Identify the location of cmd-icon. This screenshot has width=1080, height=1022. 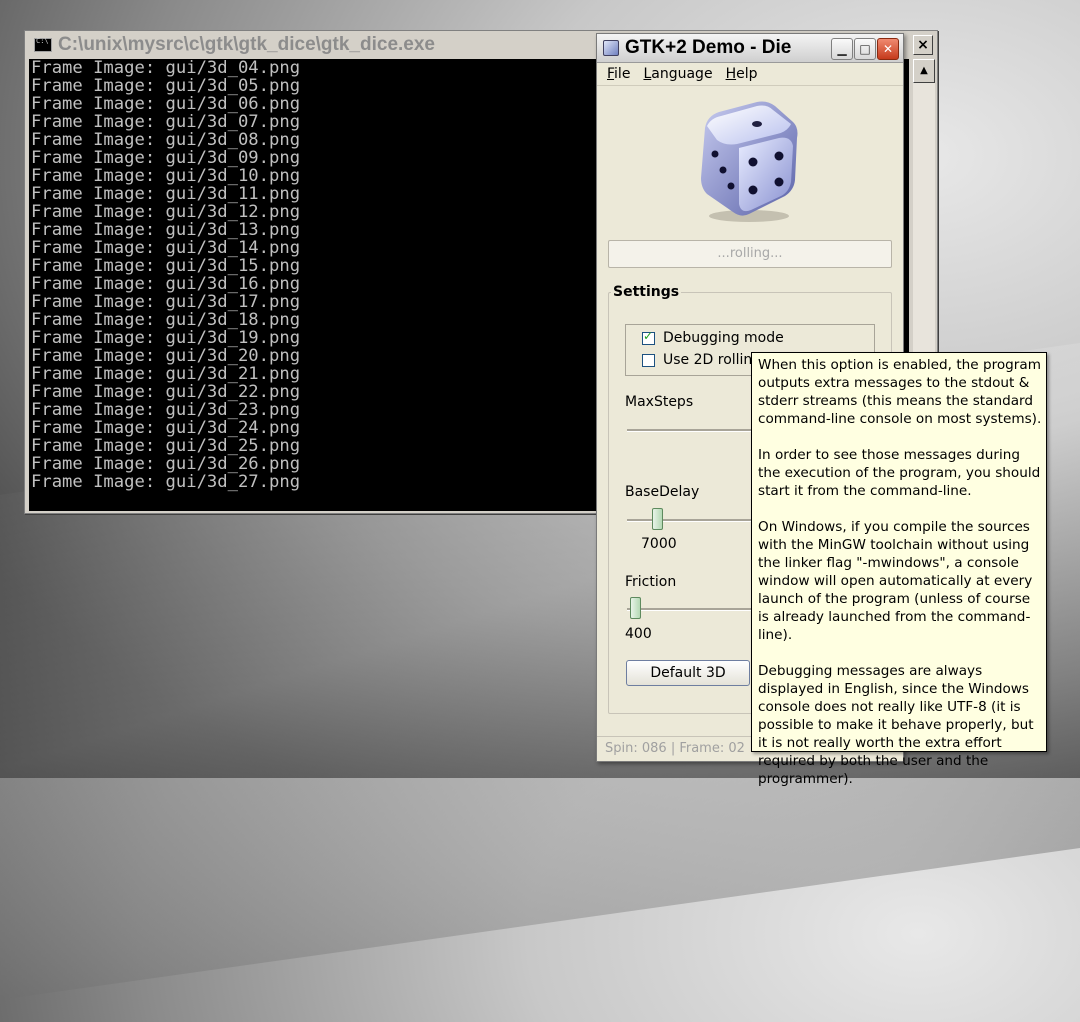
(43, 44).